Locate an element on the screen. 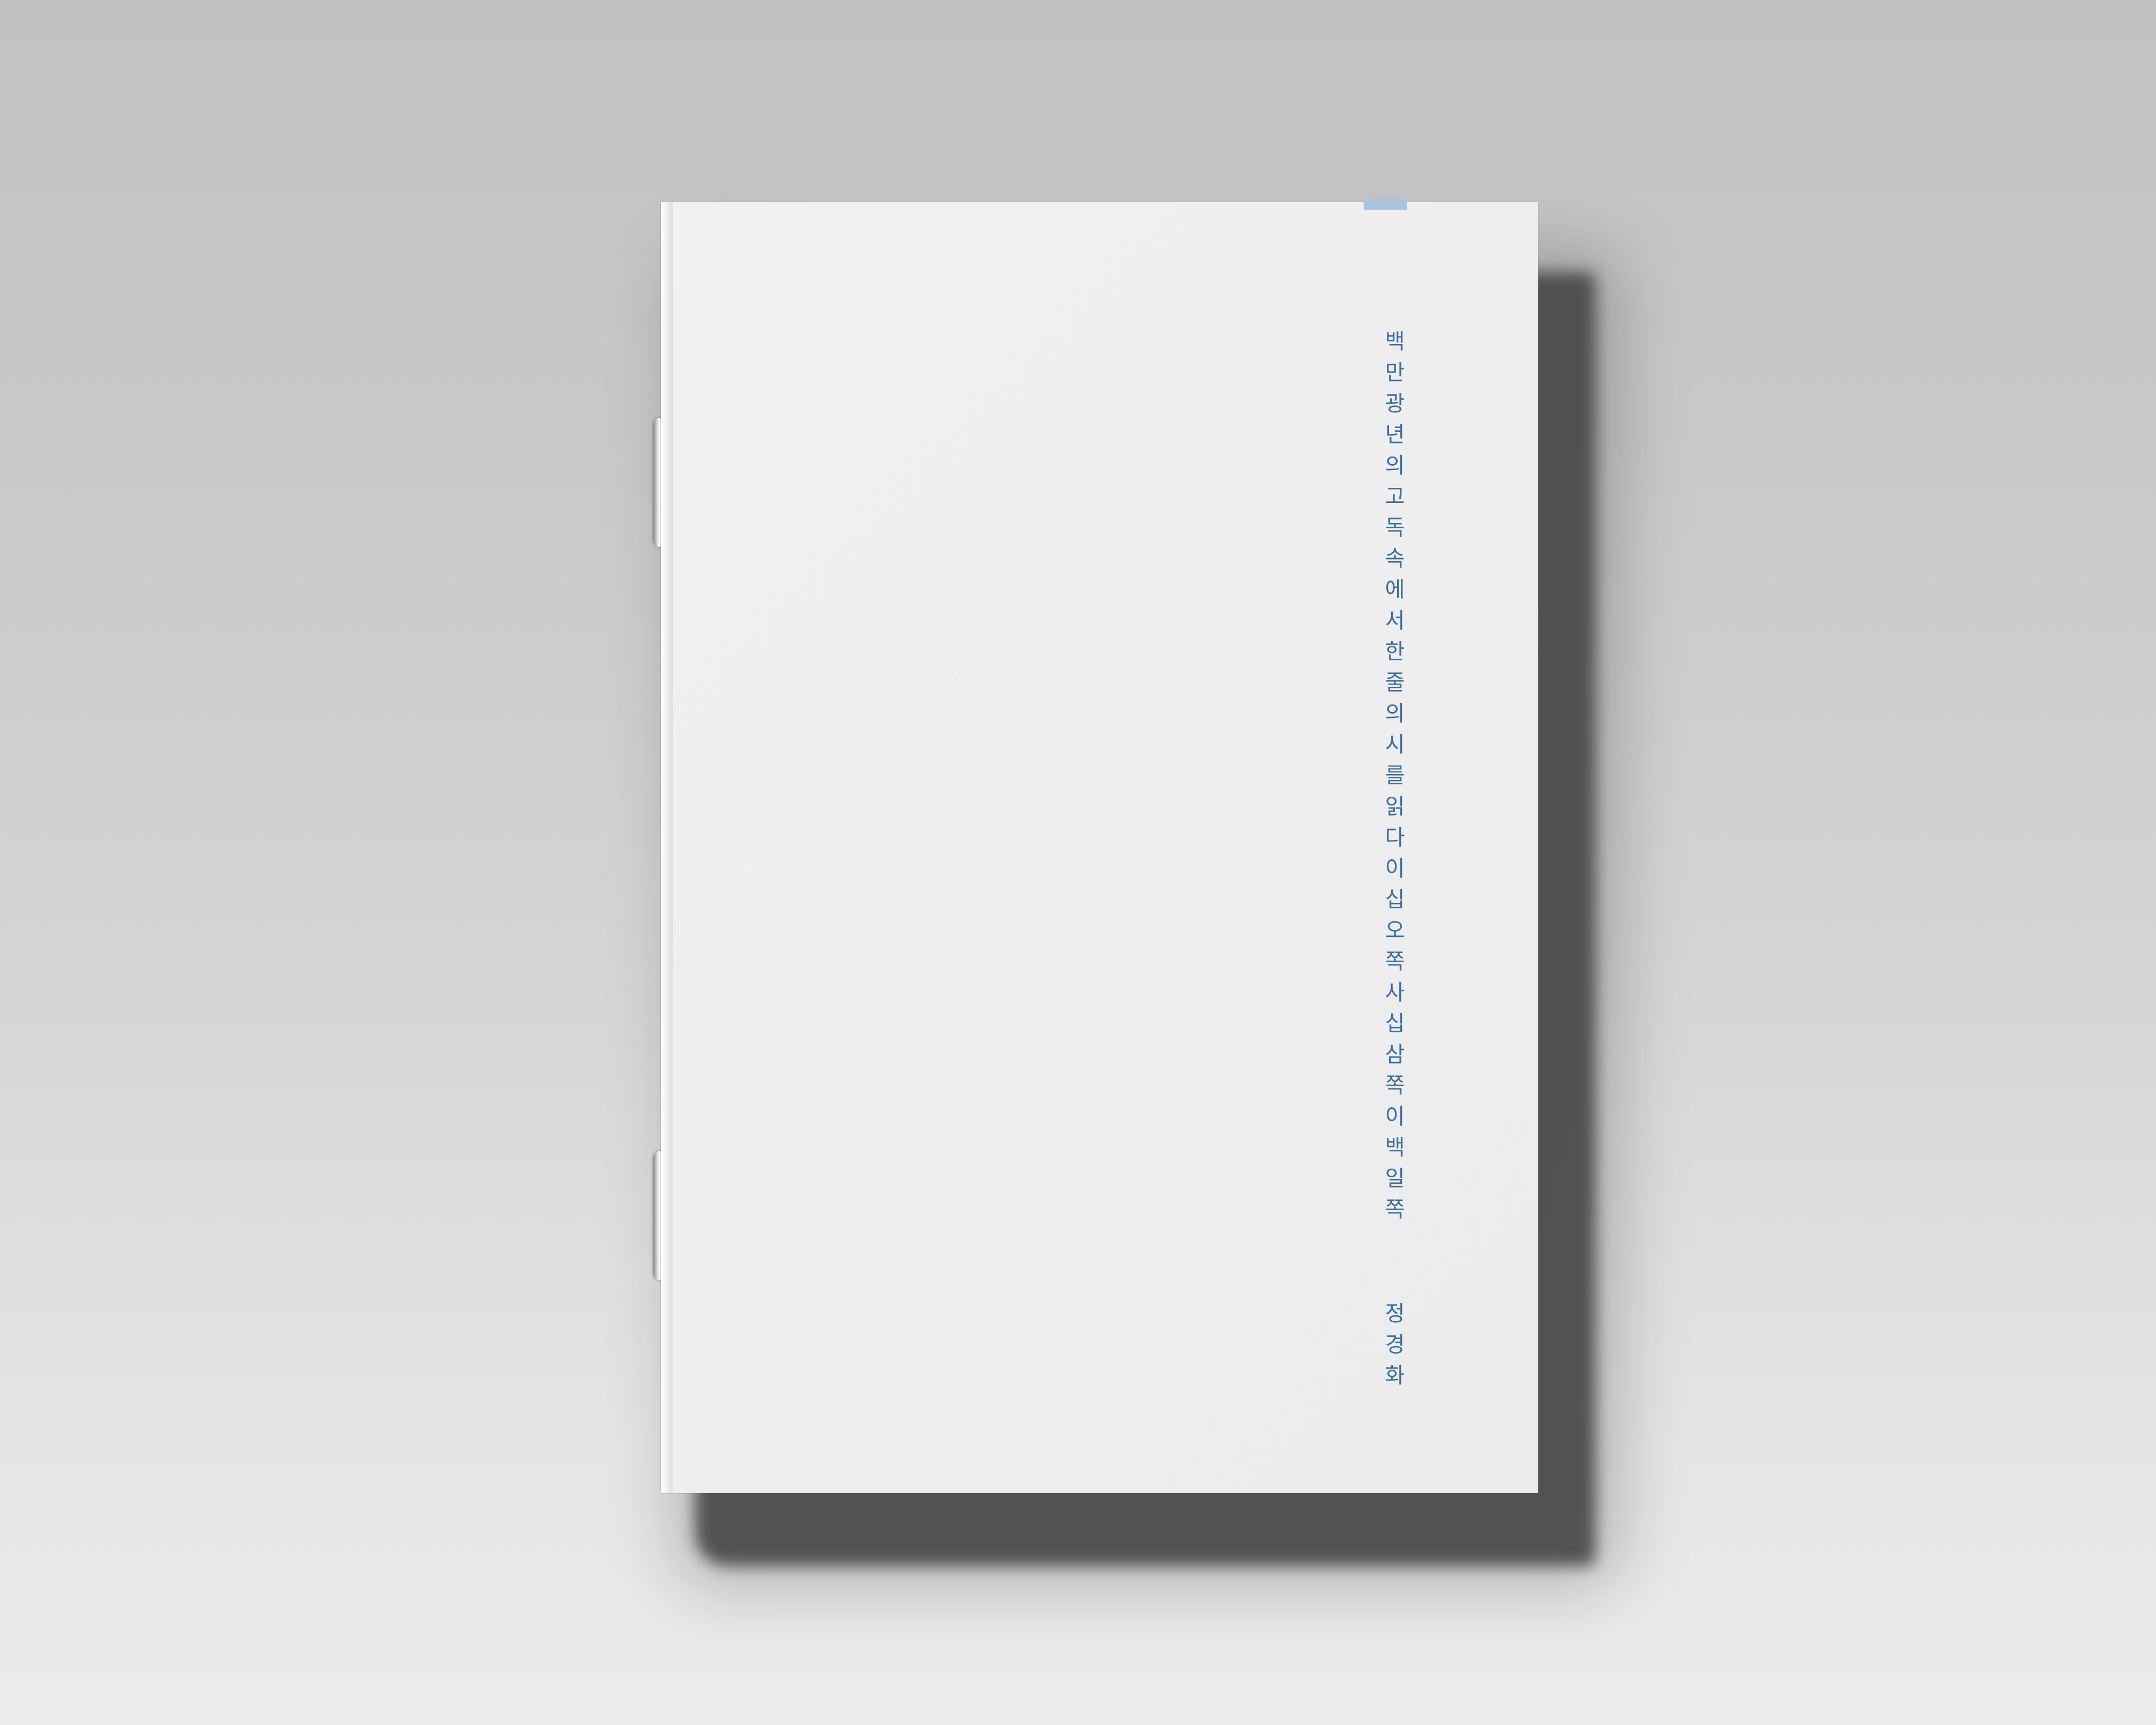 Image resolution: width=2156 pixels, height=1725 pixels. book-author: 정경화 is located at coordinates (1392, 1348).